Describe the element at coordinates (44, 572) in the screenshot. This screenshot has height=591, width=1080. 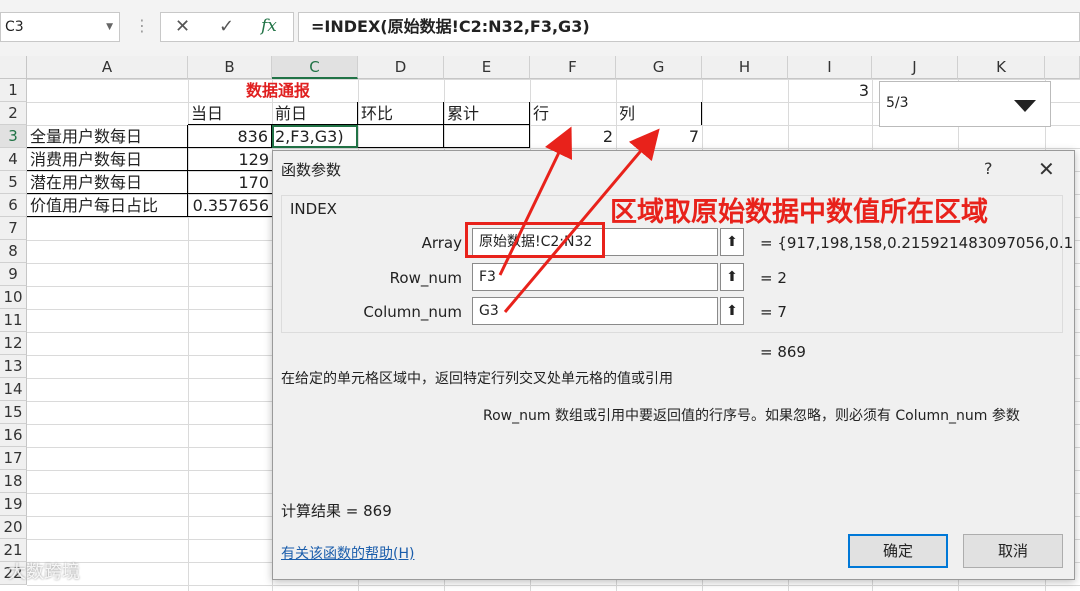
I see `watermark: 大数跨境` at that location.